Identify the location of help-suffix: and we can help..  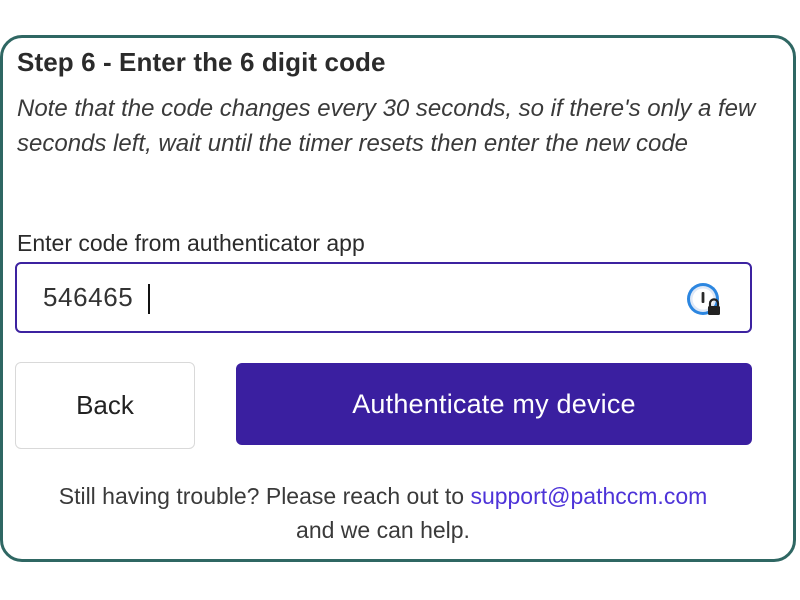
(383, 530).